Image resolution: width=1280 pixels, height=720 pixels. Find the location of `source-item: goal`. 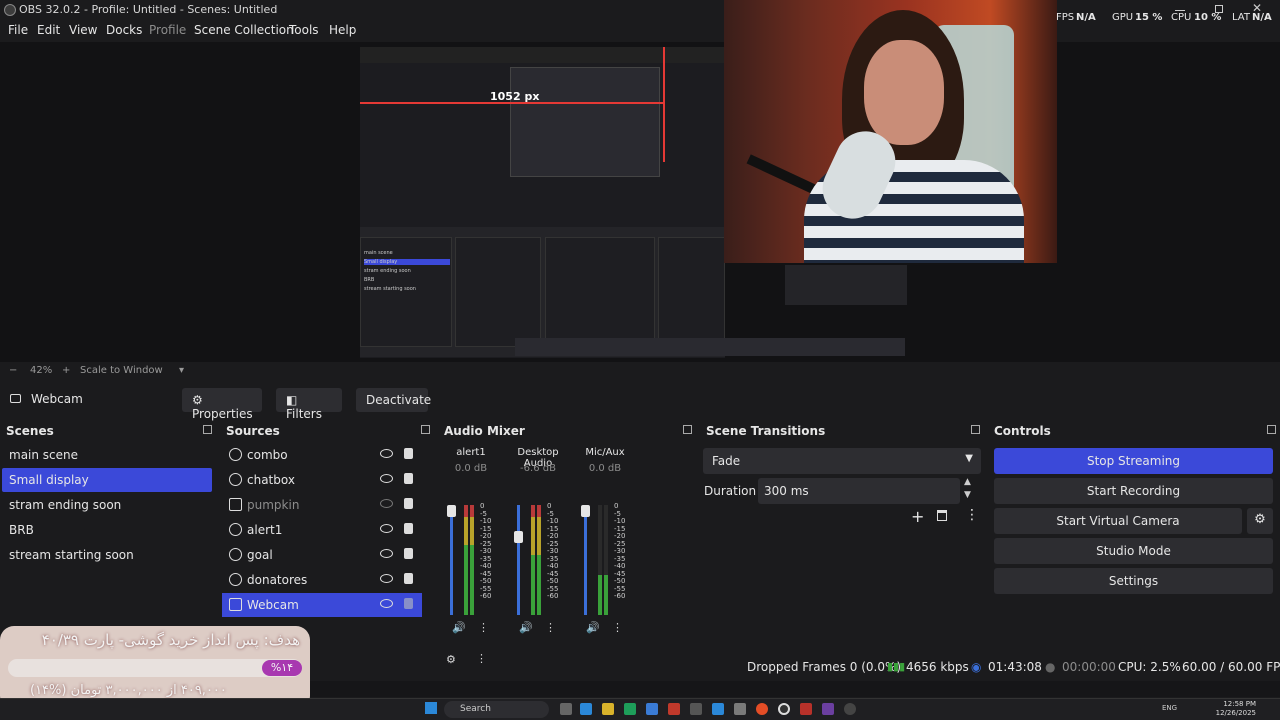

source-item: goal is located at coordinates (322, 555).